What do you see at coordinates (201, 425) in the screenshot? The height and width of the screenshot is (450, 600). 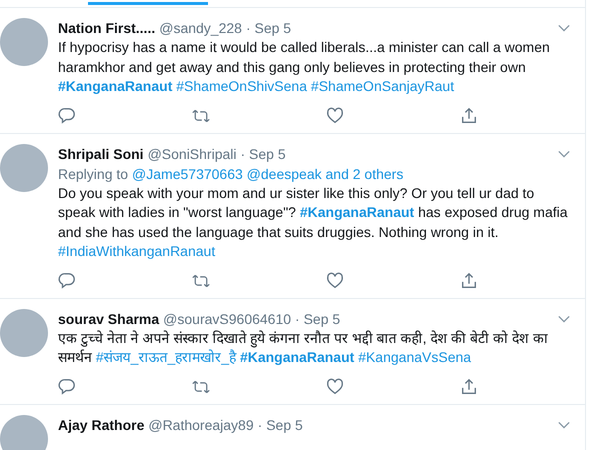 I see `user-handle: @Rathoreajay89` at bounding box center [201, 425].